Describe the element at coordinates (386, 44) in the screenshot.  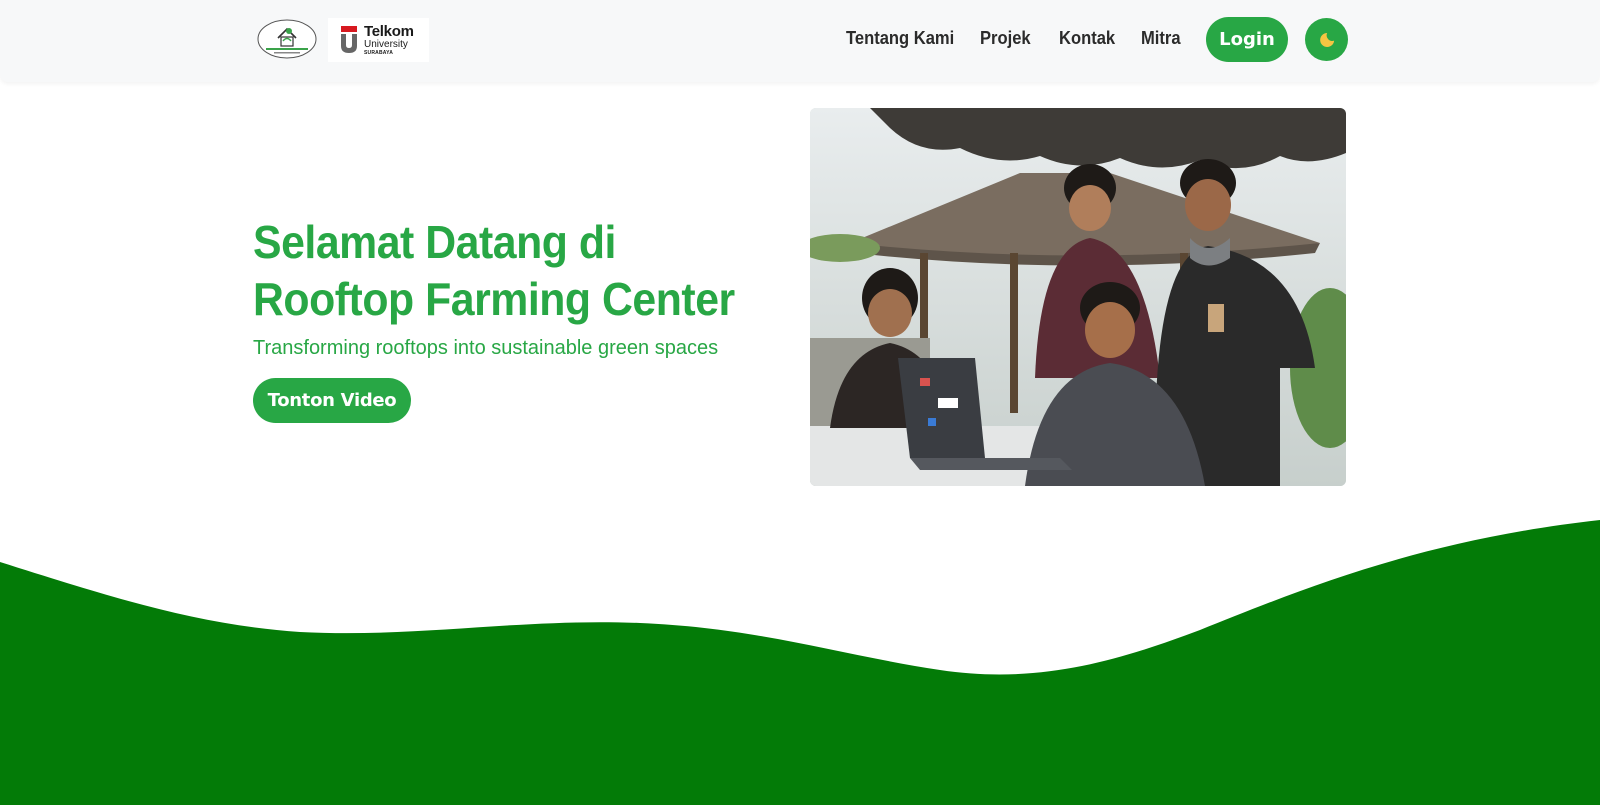
I see `telkom-university-label: University` at that location.